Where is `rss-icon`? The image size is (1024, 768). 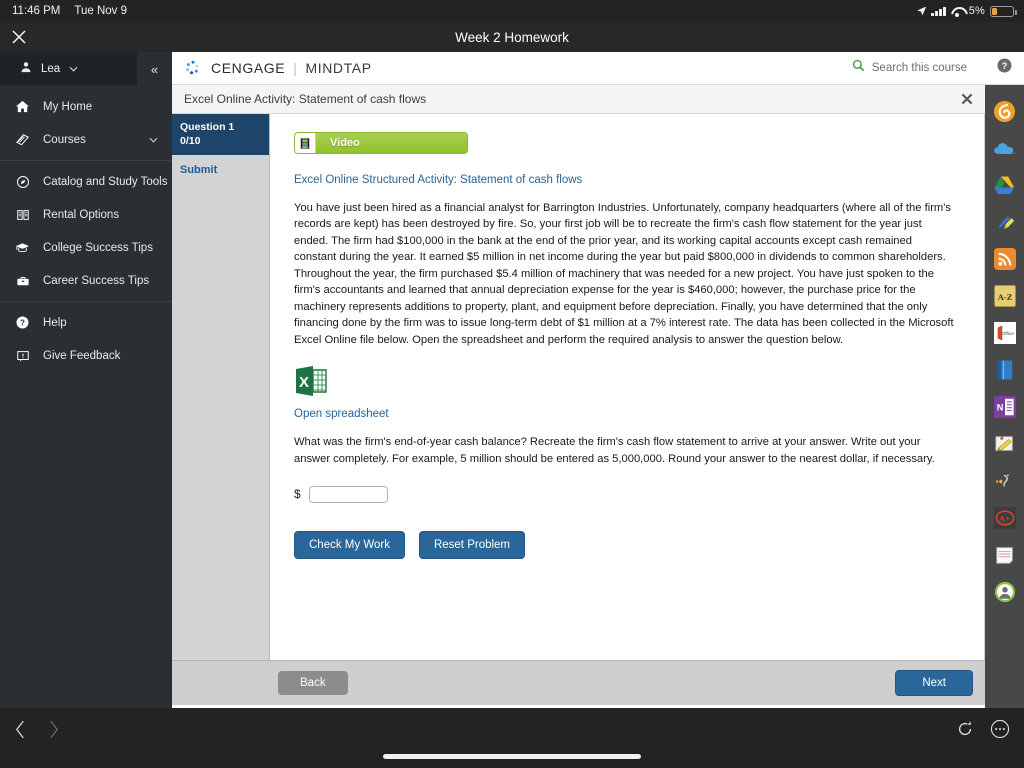
rss-icon is located at coordinates (1005, 259).